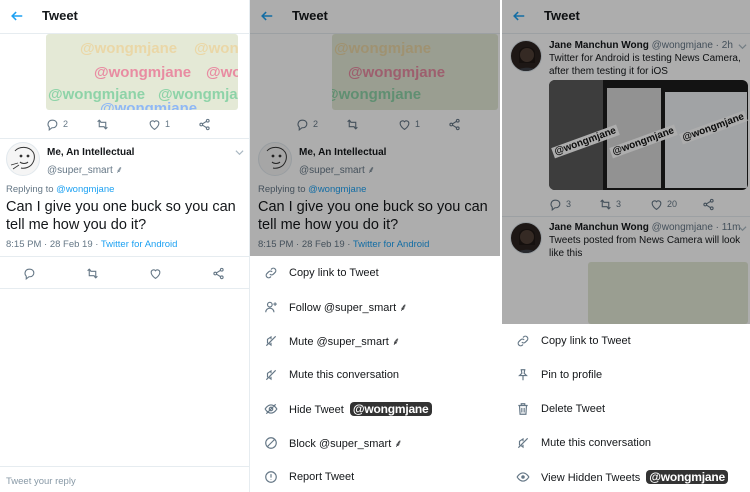  What do you see at coordinates (271, 477) in the screenshot?
I see `report-icon` at bounding box center [271, 477].